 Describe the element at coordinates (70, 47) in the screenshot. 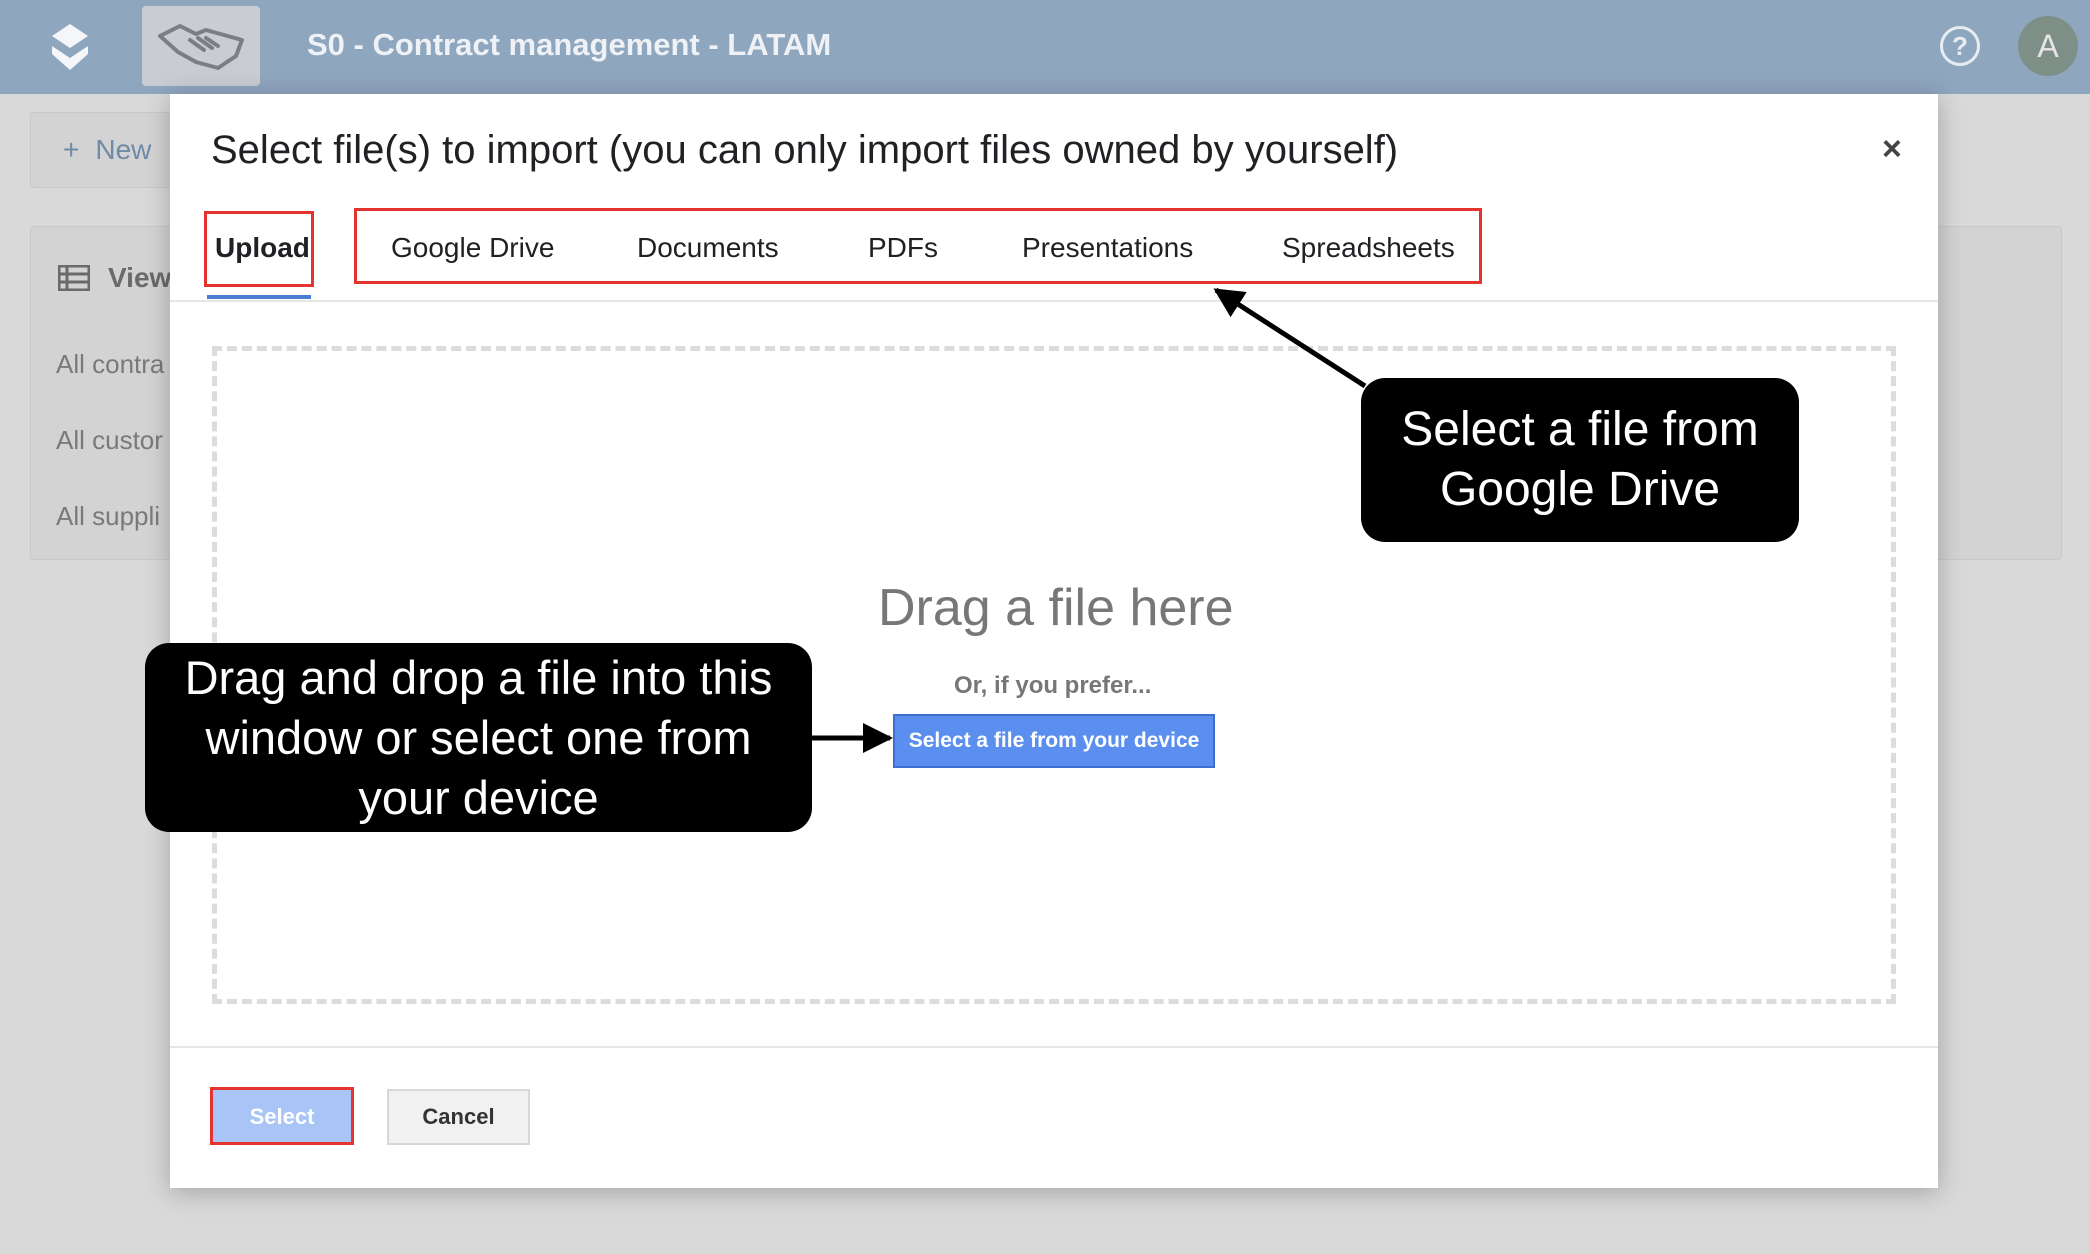

I see `app-logo-icon` at that location.